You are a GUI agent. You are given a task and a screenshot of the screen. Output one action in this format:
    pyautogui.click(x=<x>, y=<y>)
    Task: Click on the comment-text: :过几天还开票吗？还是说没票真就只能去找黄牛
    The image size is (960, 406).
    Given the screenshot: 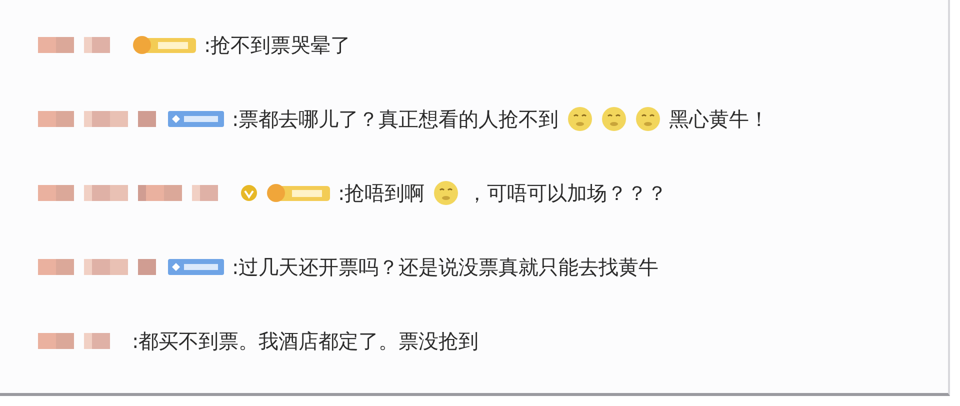 What is the action you would take?
    pyautogui.click(x=445, y=267)
    